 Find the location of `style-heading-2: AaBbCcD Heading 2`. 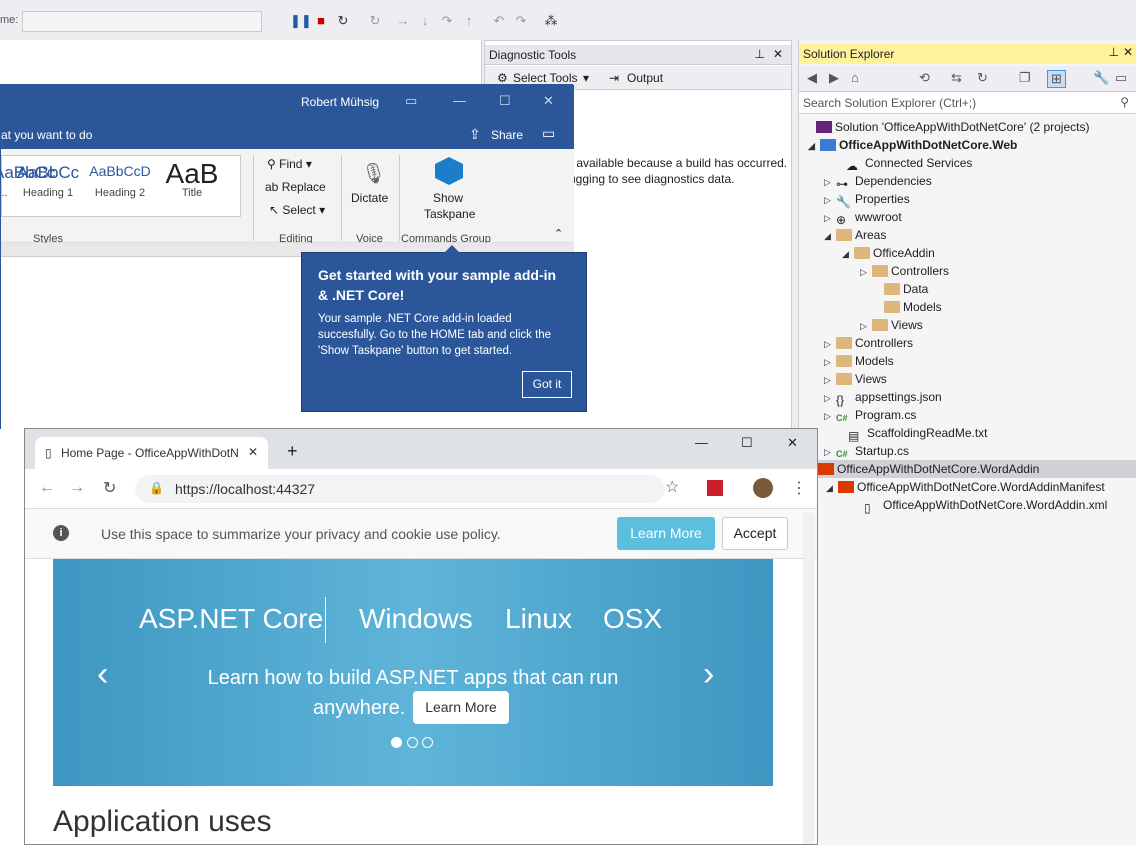

style-heading-2: AaBbCcD Heading 2 is located at coordinates (120, 181).